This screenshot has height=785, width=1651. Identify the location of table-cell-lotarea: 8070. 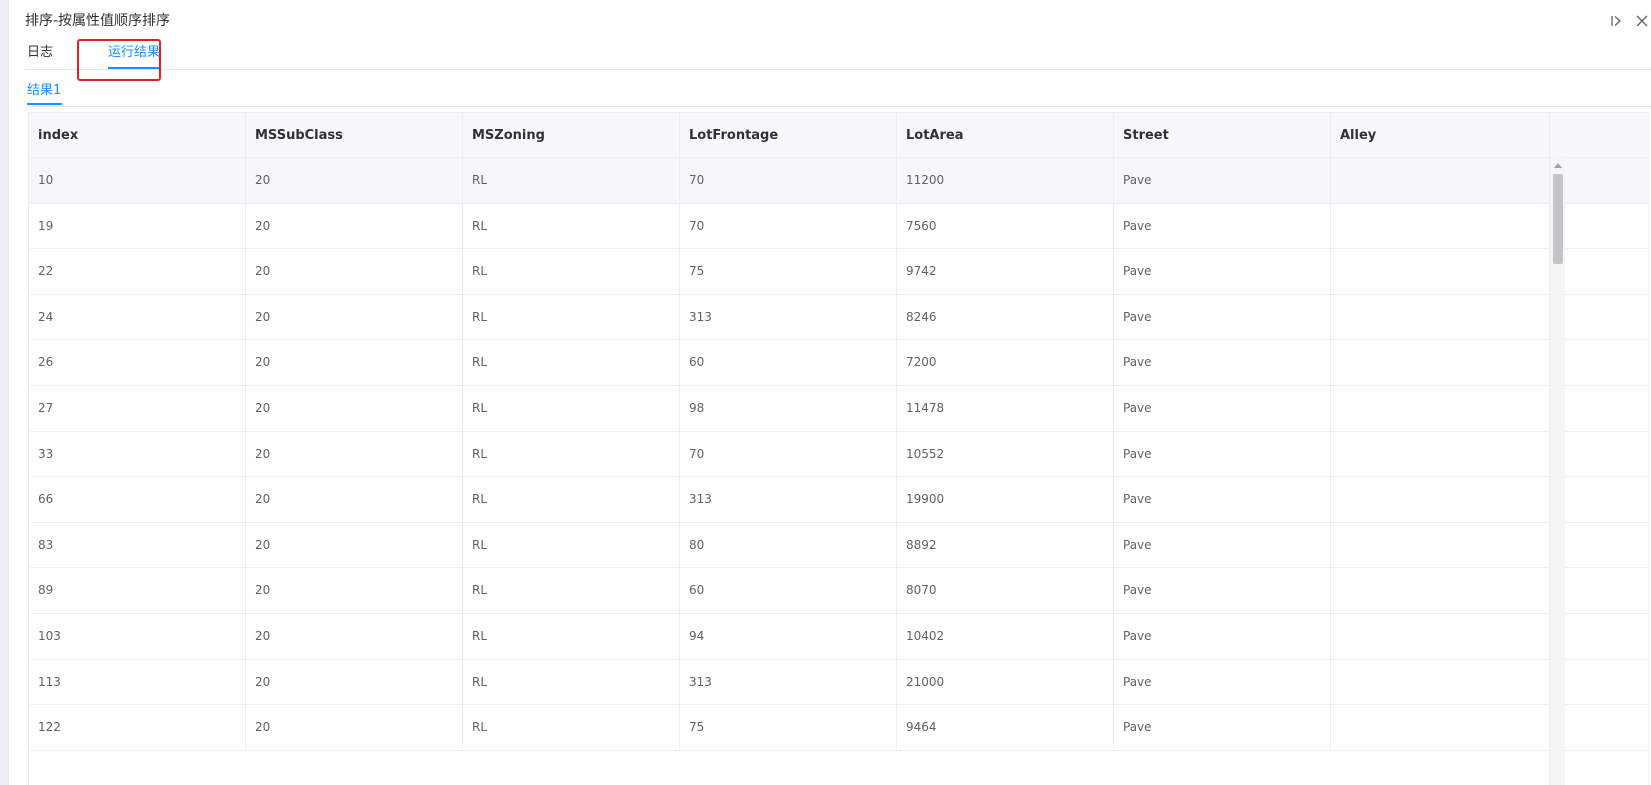
(1005, 591).